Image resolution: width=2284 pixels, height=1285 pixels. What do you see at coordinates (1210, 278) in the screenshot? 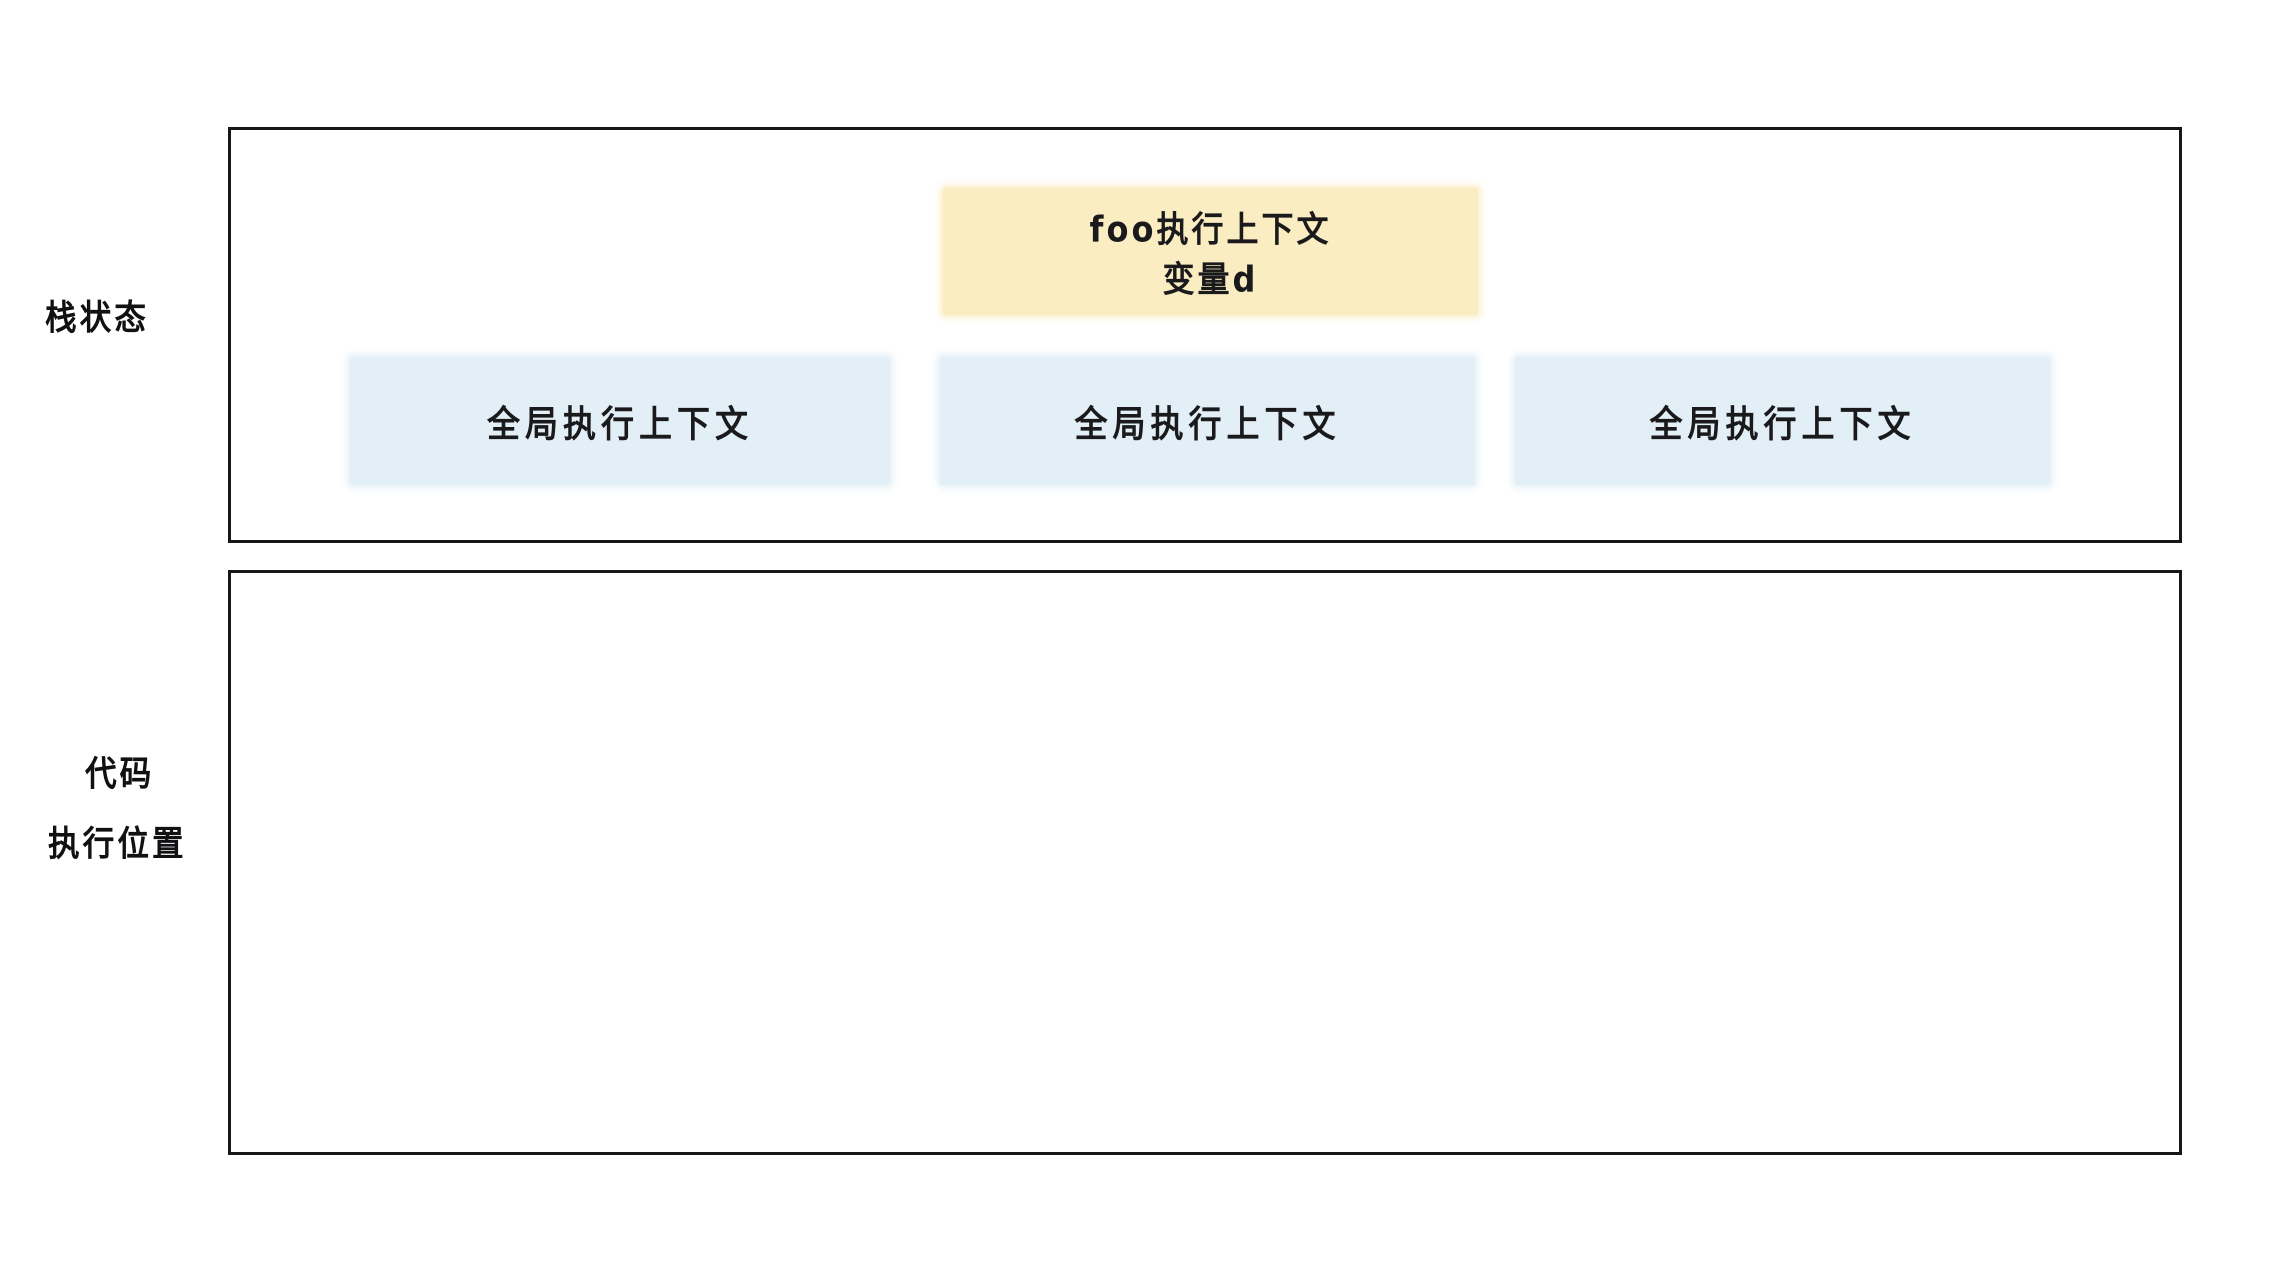
I see `stack-frame-foo-variable: 变量d` at bounding box center [1210, 278].